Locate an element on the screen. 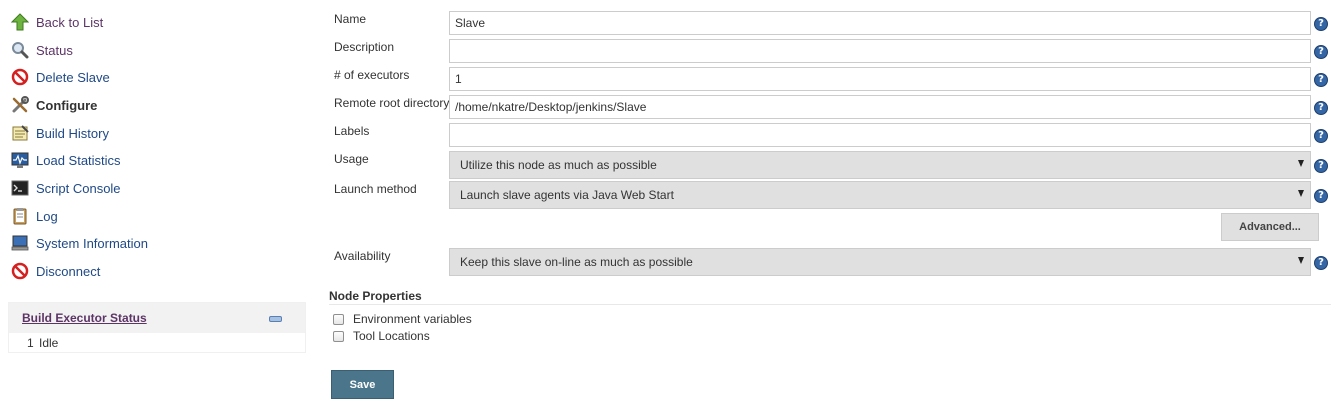  task-label: Load Statistics is located at coordinates (78, 160).